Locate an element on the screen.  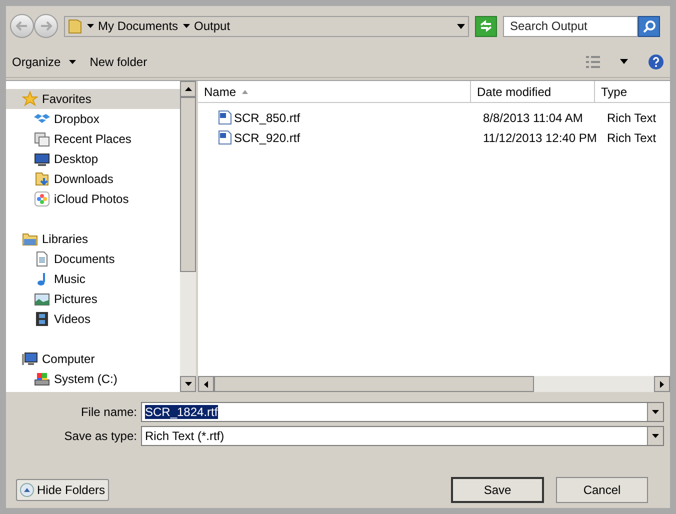
drive-icon is located at coordinates (42, 379).